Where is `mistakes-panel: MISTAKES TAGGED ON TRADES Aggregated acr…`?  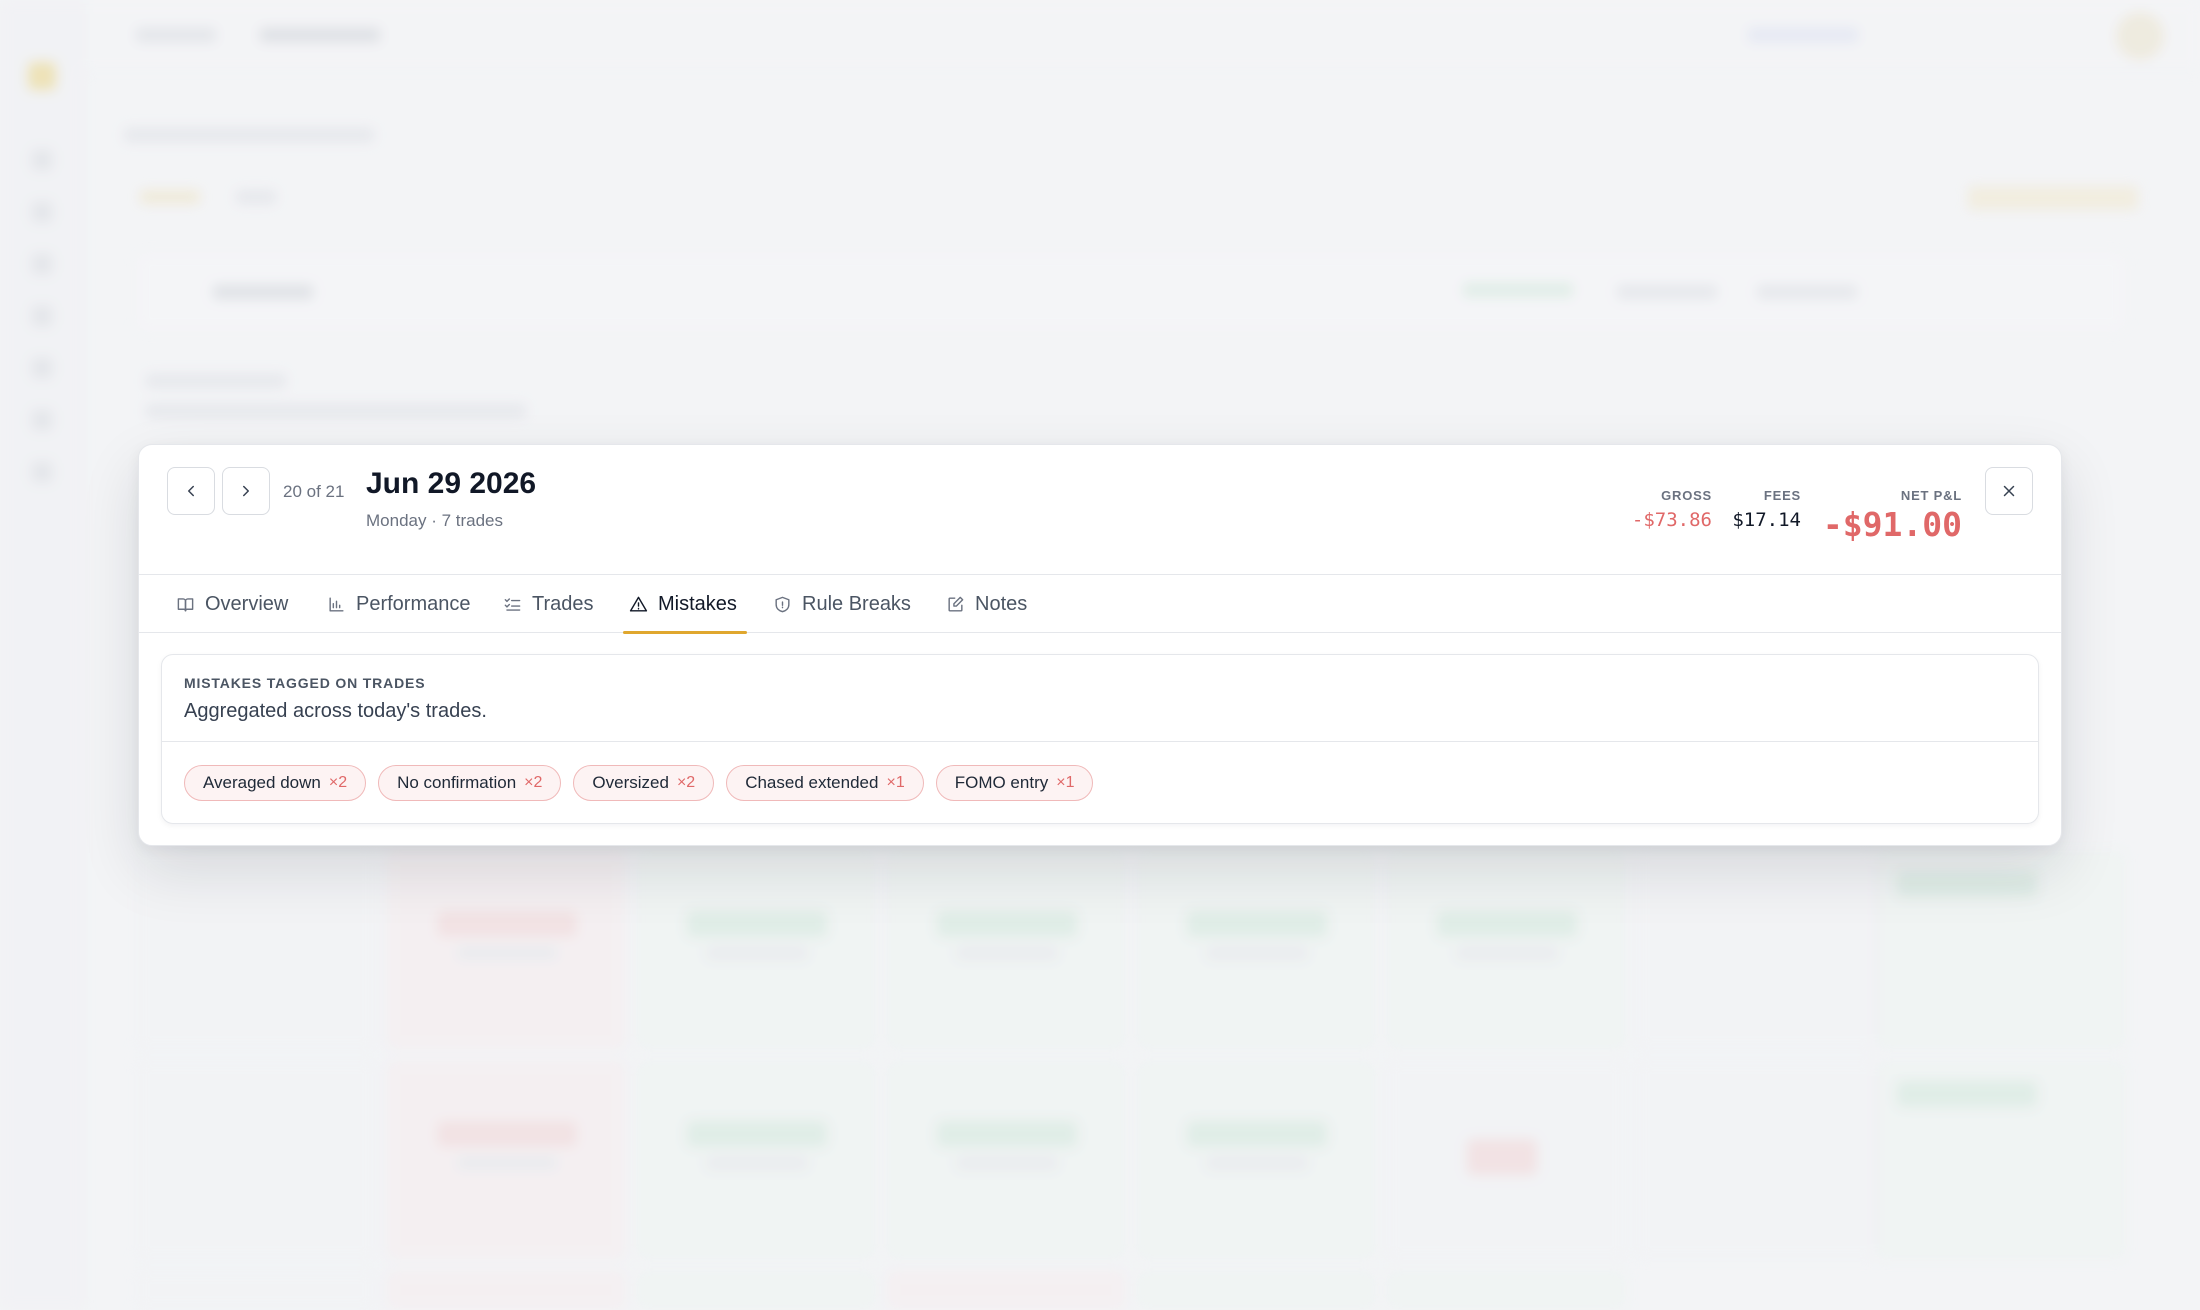
mistakes-panel: MISTAKES TAGGED ON TRADES Aggregated acr… is located at coordinates (1100, 739).